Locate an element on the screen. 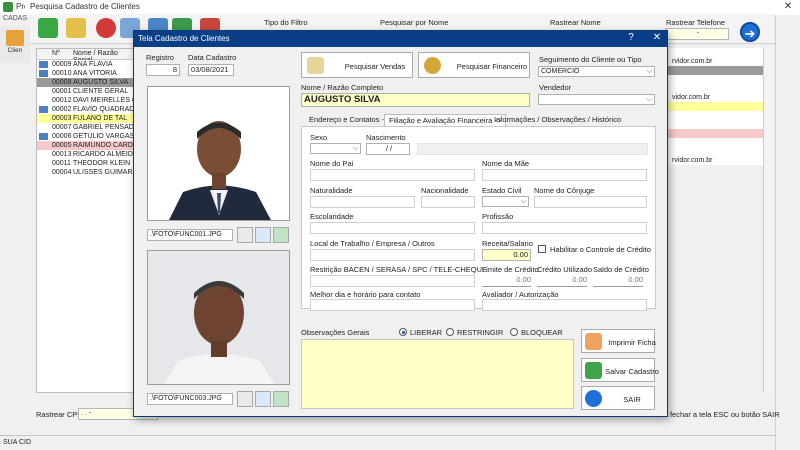  exit-button: SAIR is located at coordinates (618, 398).